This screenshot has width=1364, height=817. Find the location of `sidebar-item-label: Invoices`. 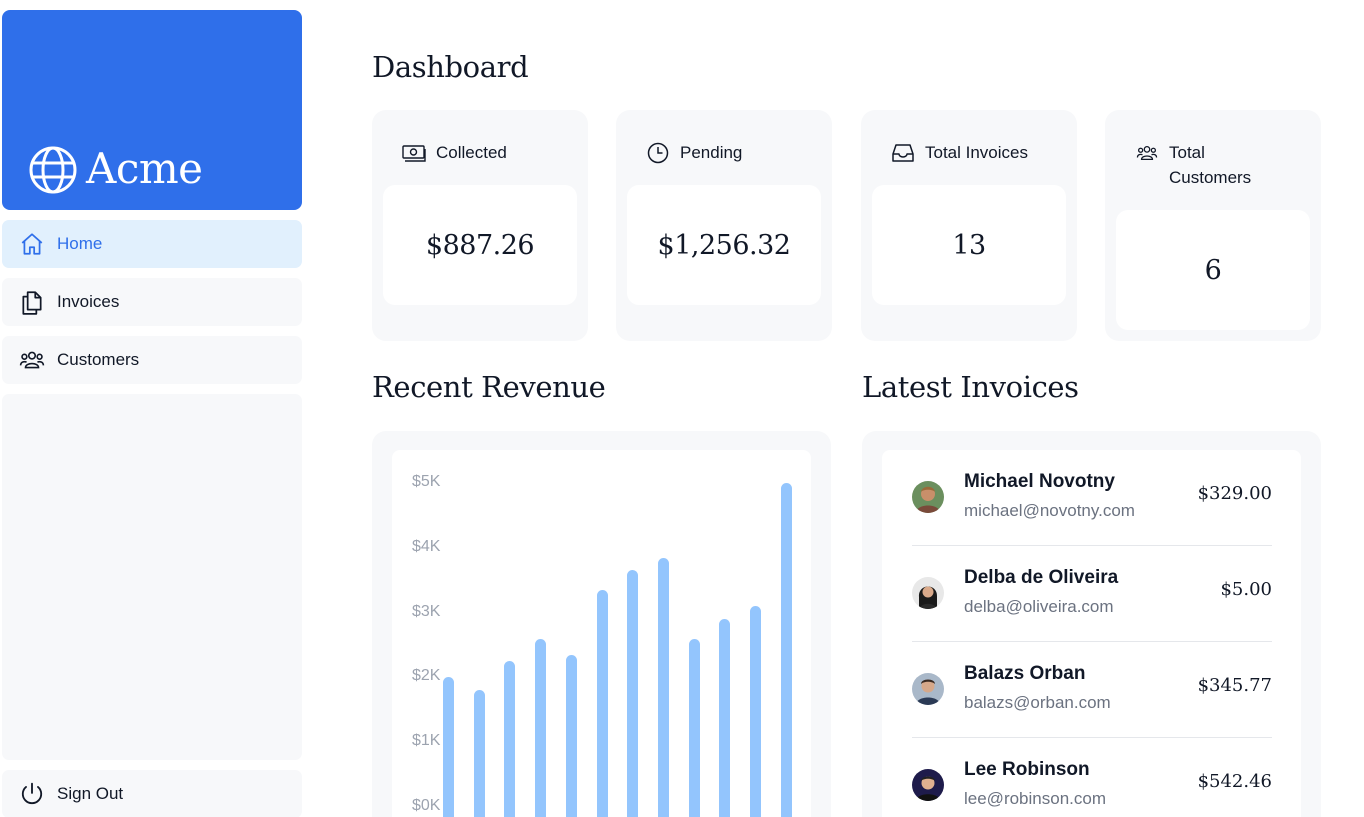

sidebar-item-label: Invoices is located at coordinates (88, 301).